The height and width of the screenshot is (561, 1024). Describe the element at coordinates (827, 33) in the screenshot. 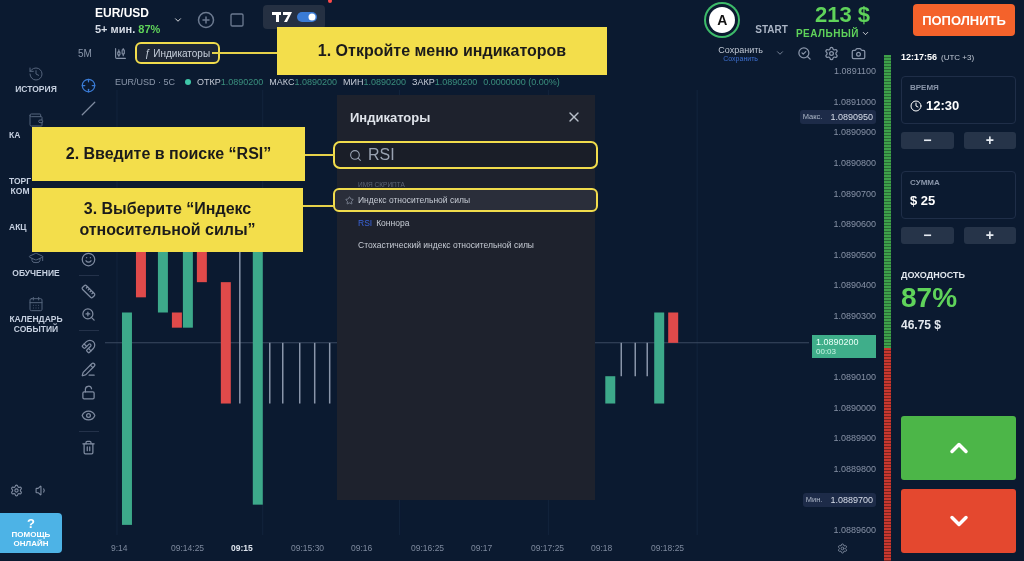

I see `account-type: РЕАЛЬНЫЙ` at that location.